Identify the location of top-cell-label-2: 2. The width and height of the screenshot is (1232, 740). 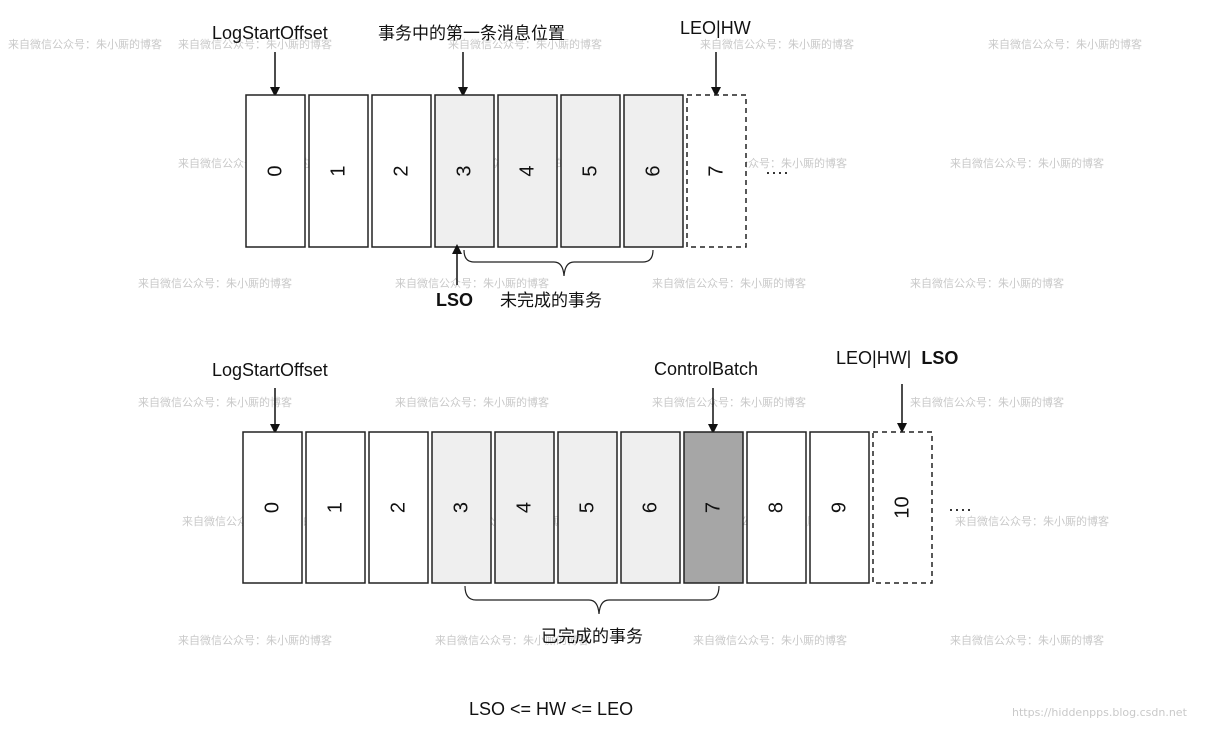
(402, 170).